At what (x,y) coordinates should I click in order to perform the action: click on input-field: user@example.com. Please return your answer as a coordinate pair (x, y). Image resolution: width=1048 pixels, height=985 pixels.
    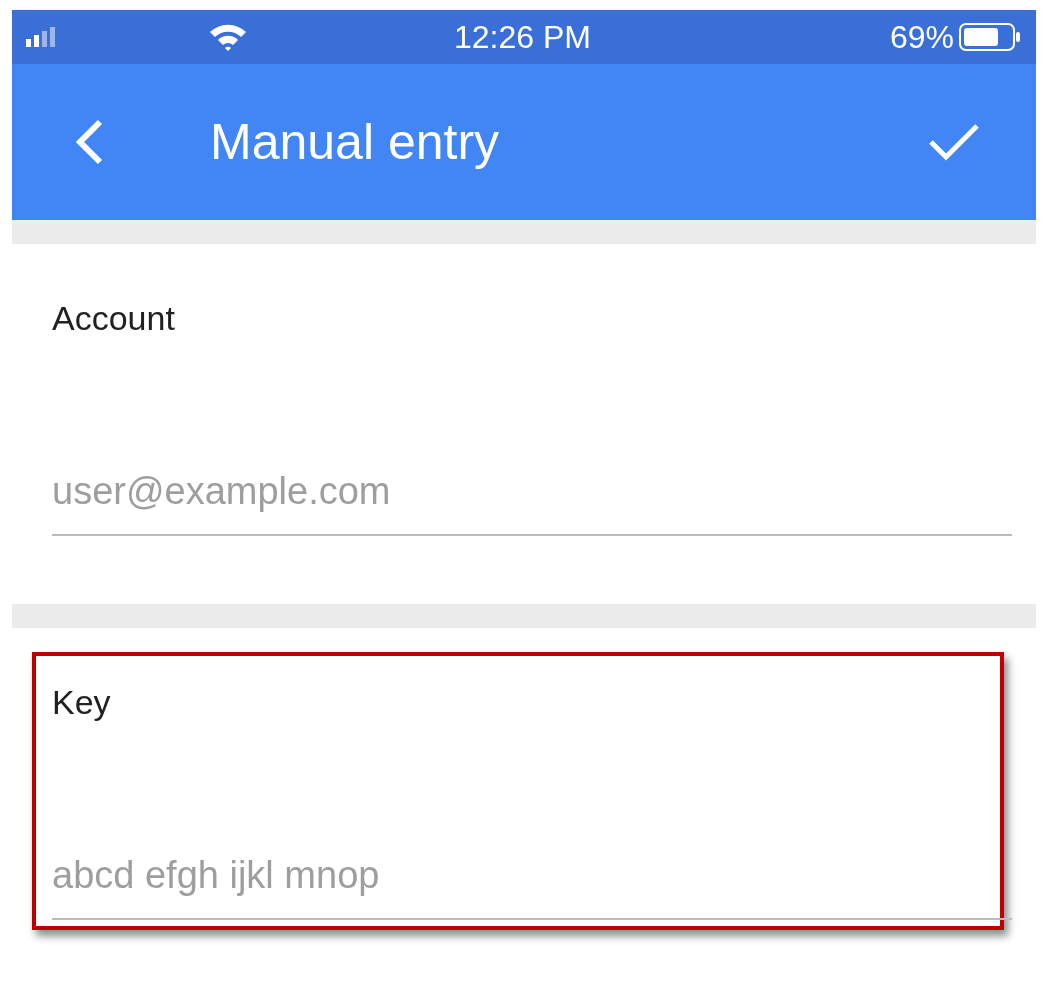
    Looking at the image, I should click on (532, 501).